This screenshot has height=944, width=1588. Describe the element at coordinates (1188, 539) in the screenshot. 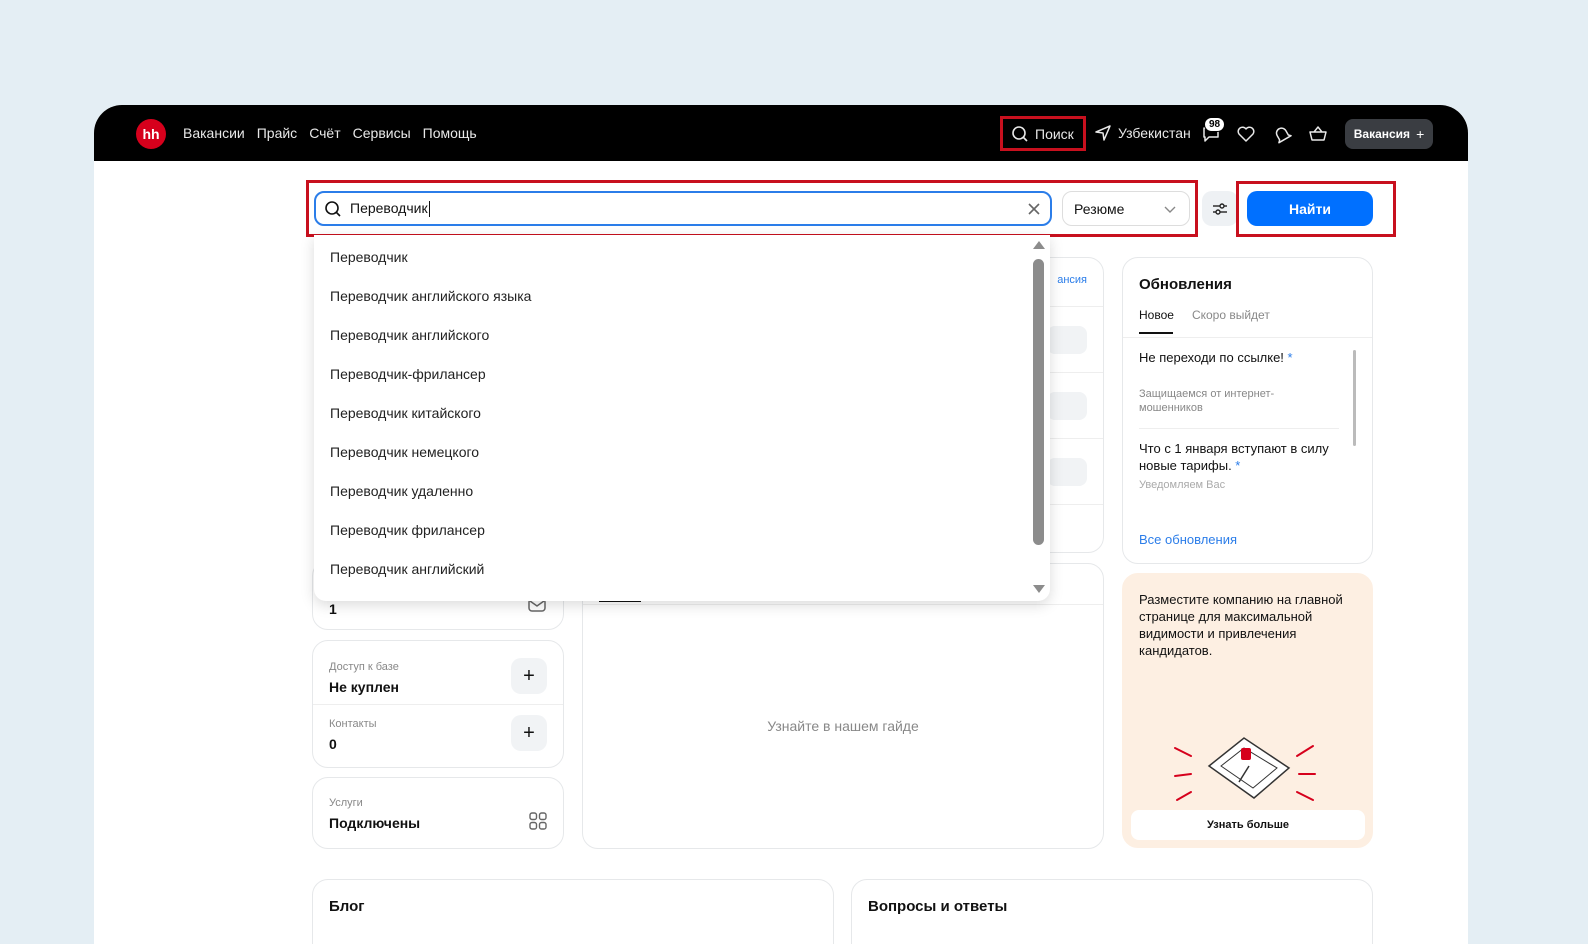

I see `all-updates-link: Все обновления` at that location.